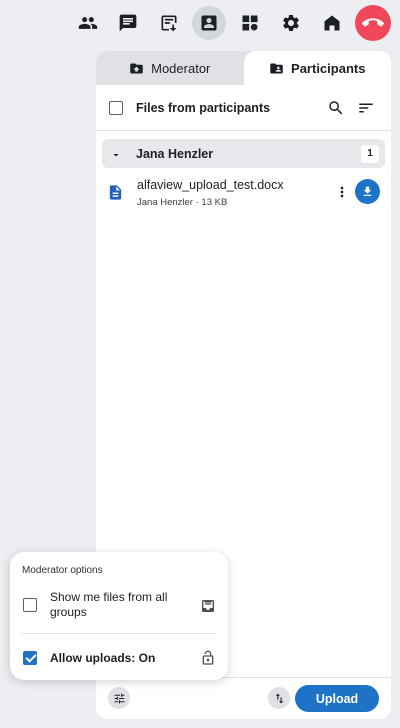 The height and width of the screenshot is (728, 400). I want to click on participants-icon, so click(88, 23).